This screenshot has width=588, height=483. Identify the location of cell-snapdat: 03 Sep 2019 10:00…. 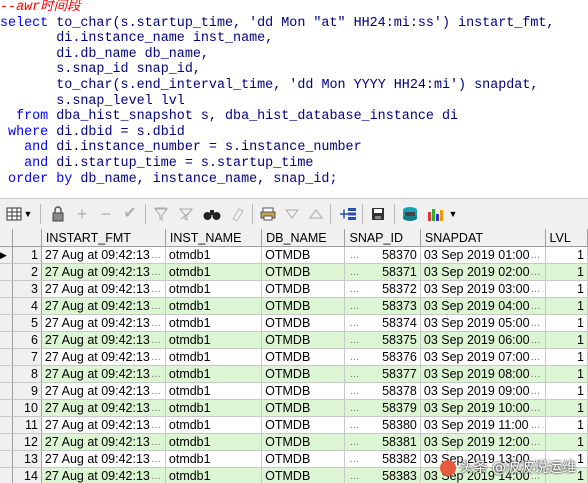
(483, 408).